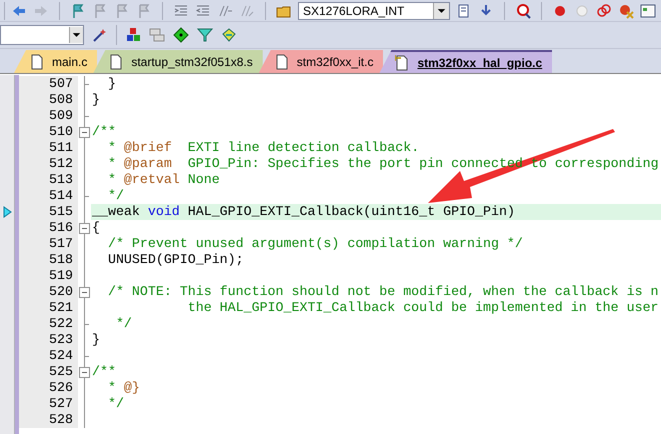 This screenshot has height=434, width=661. Describe the element at coordinates (96, 228) in the screenshot. I see `code-line: {` at that location.